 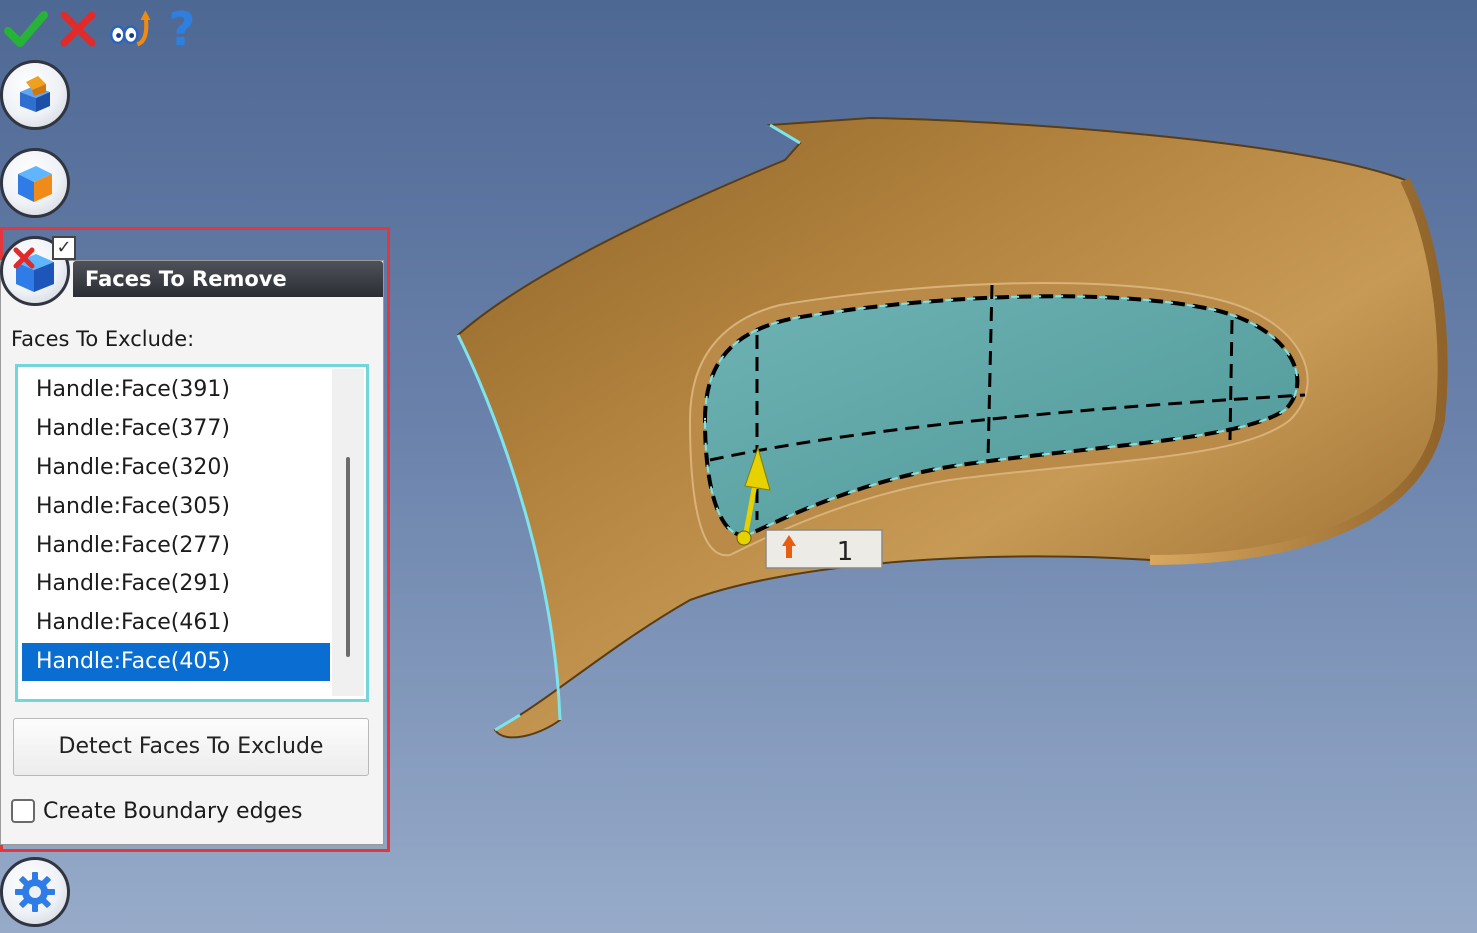 I want to click on face-tag: 1, so click(x=824, y=549).